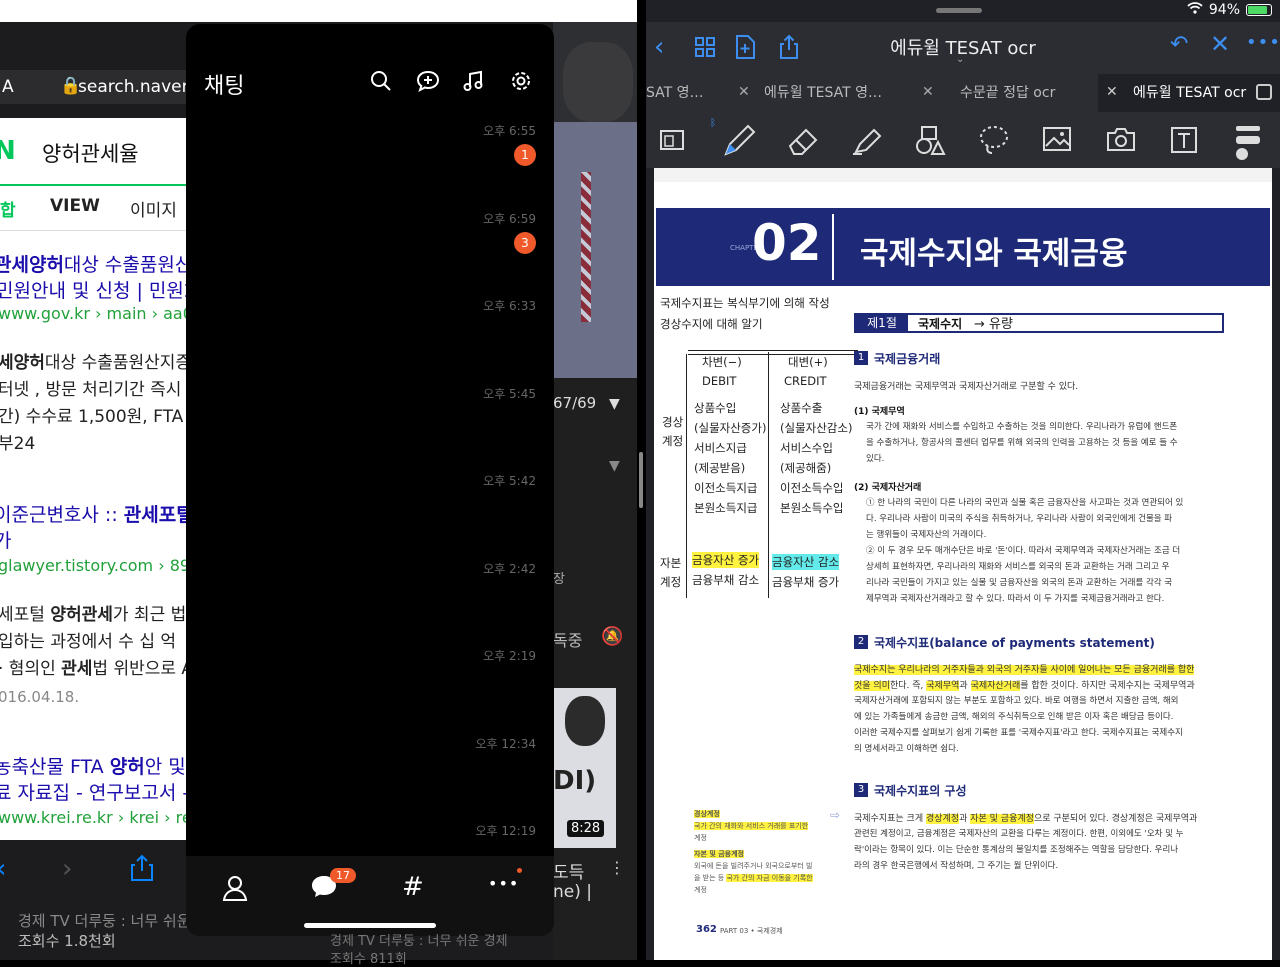  I want to click on result-2-url: glawyer.tistory.com › 897, so click(100, 565).